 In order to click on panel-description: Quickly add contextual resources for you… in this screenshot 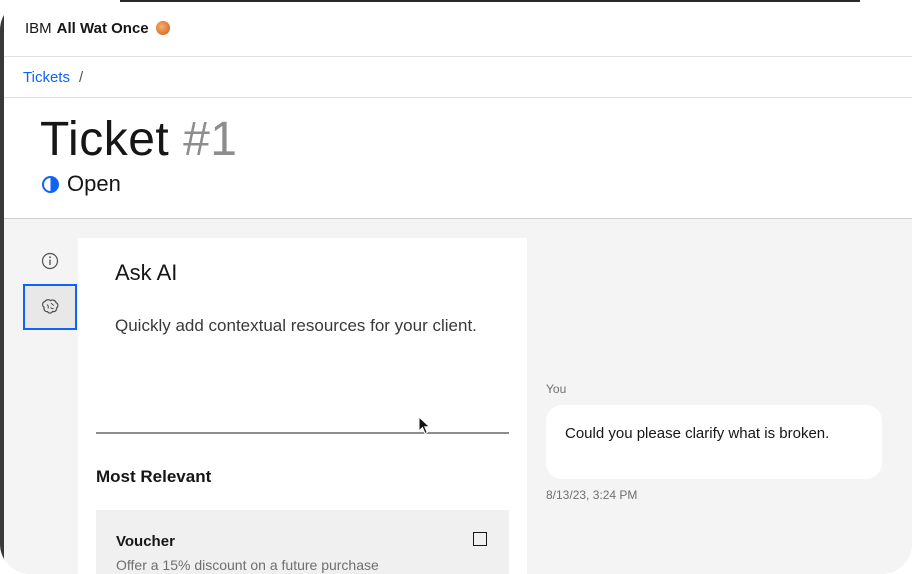, I will do `click(296, 325)`.